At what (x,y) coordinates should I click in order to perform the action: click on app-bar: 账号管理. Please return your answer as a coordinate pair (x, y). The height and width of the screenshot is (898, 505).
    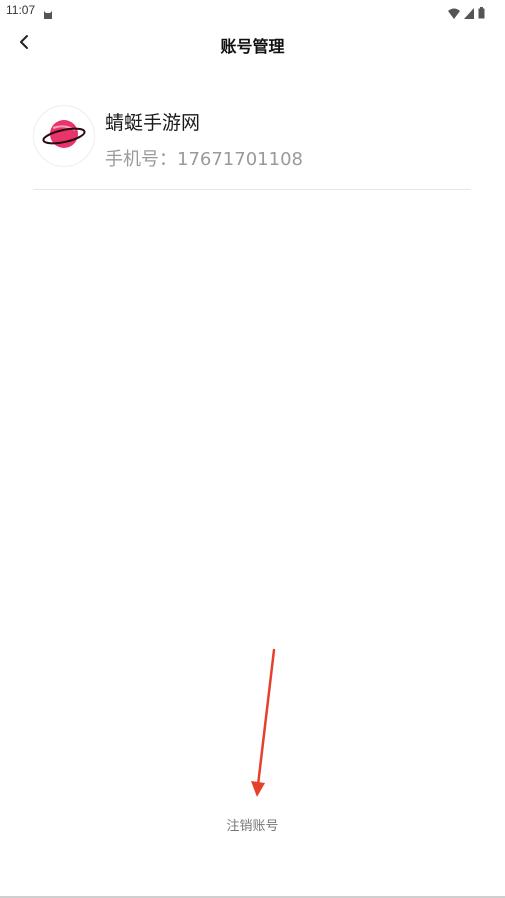
    Looking at the image, I should click on (252, 44).